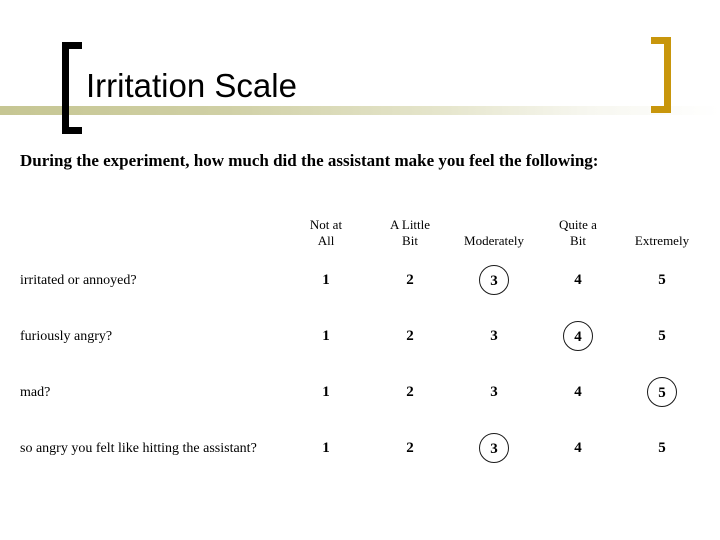 Image resolution: width=720 pixels, height=540 pixels. Describe the element at coordinates (35, 392) in the screenshot. I see `question-label: mad?` at that location.